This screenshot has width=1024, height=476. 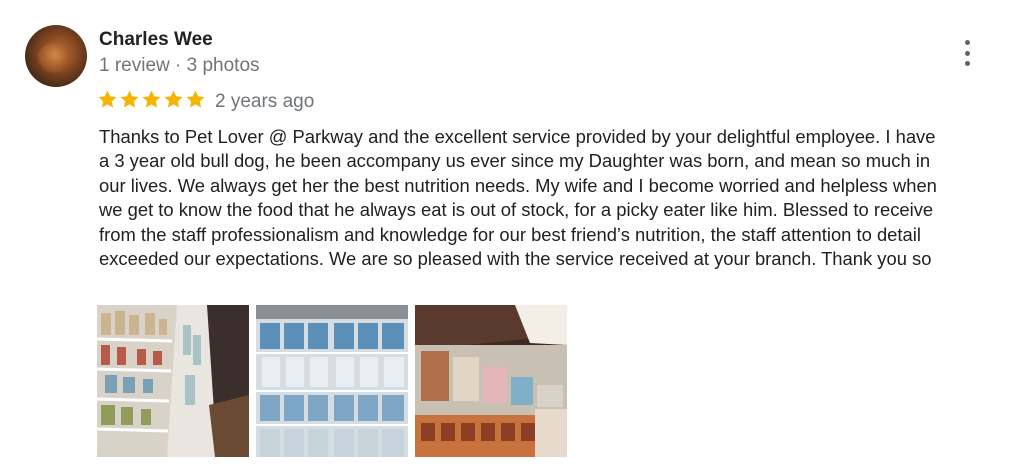 What do you see at coordinates (156, 40) in the screenshot?
I see `reviewer-name: Charles Wee` at bounding box center [156, 40].